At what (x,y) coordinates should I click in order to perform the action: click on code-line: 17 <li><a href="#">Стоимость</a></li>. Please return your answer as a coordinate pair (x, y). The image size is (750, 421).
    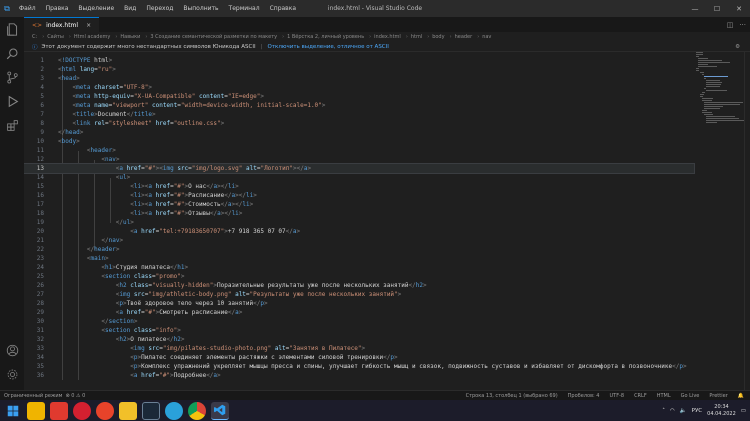
    Looking at the image, I should click on (359, 204).